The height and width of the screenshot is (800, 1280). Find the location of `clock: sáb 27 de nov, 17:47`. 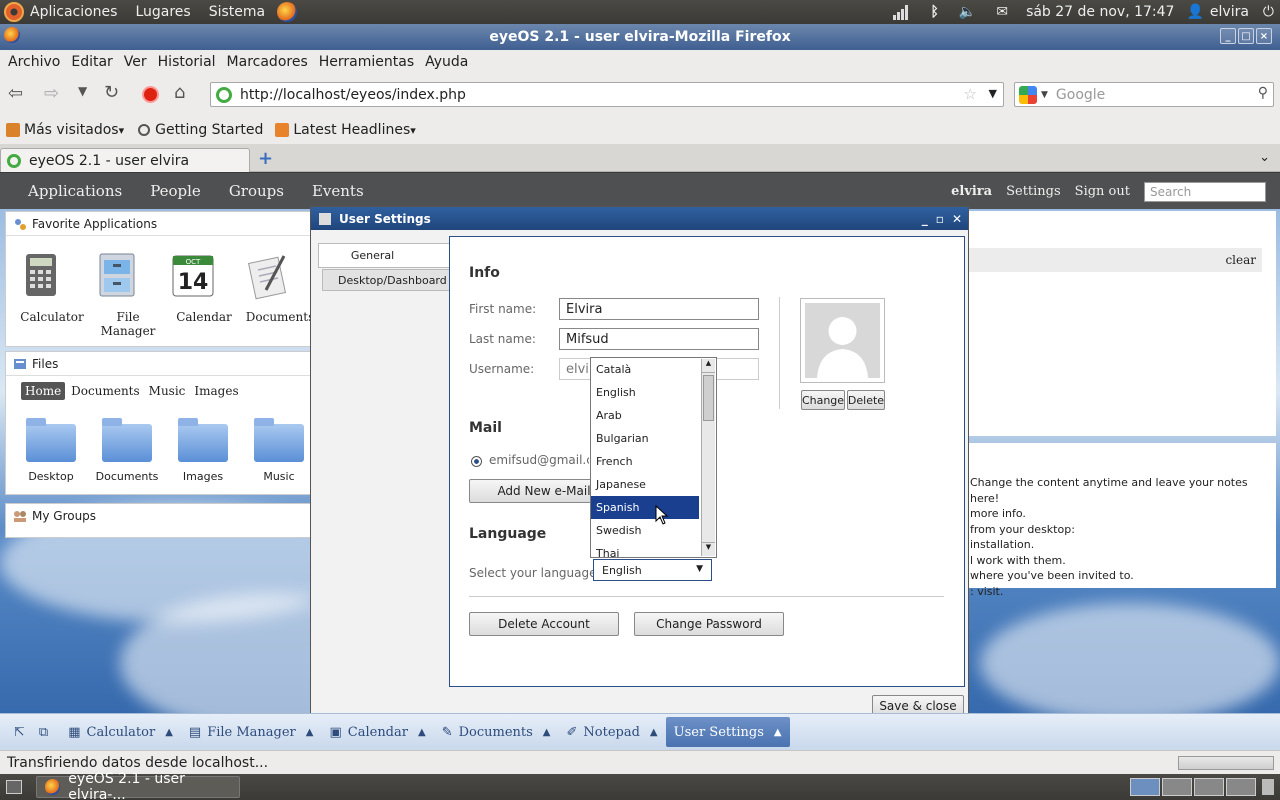

clock: sáb 27 de nov, 17:47 is located at coordinates (1100, 12).